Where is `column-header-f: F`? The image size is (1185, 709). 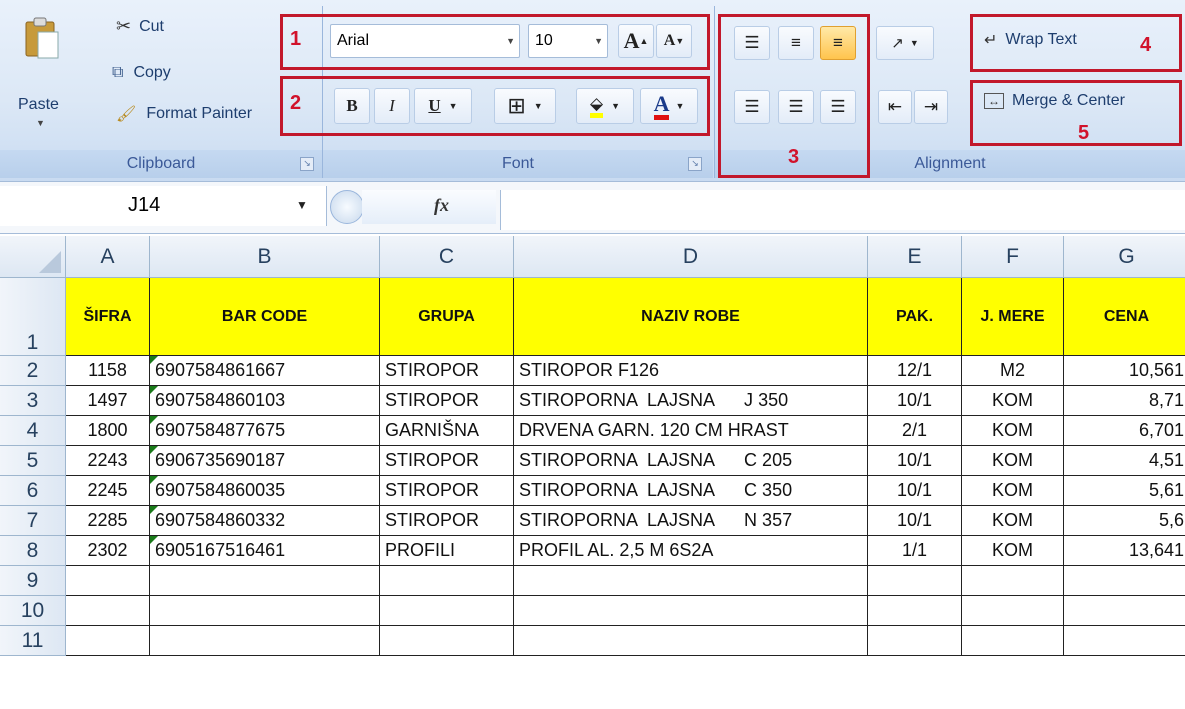
column-header-f: F is located at coordinates (1013, 257).